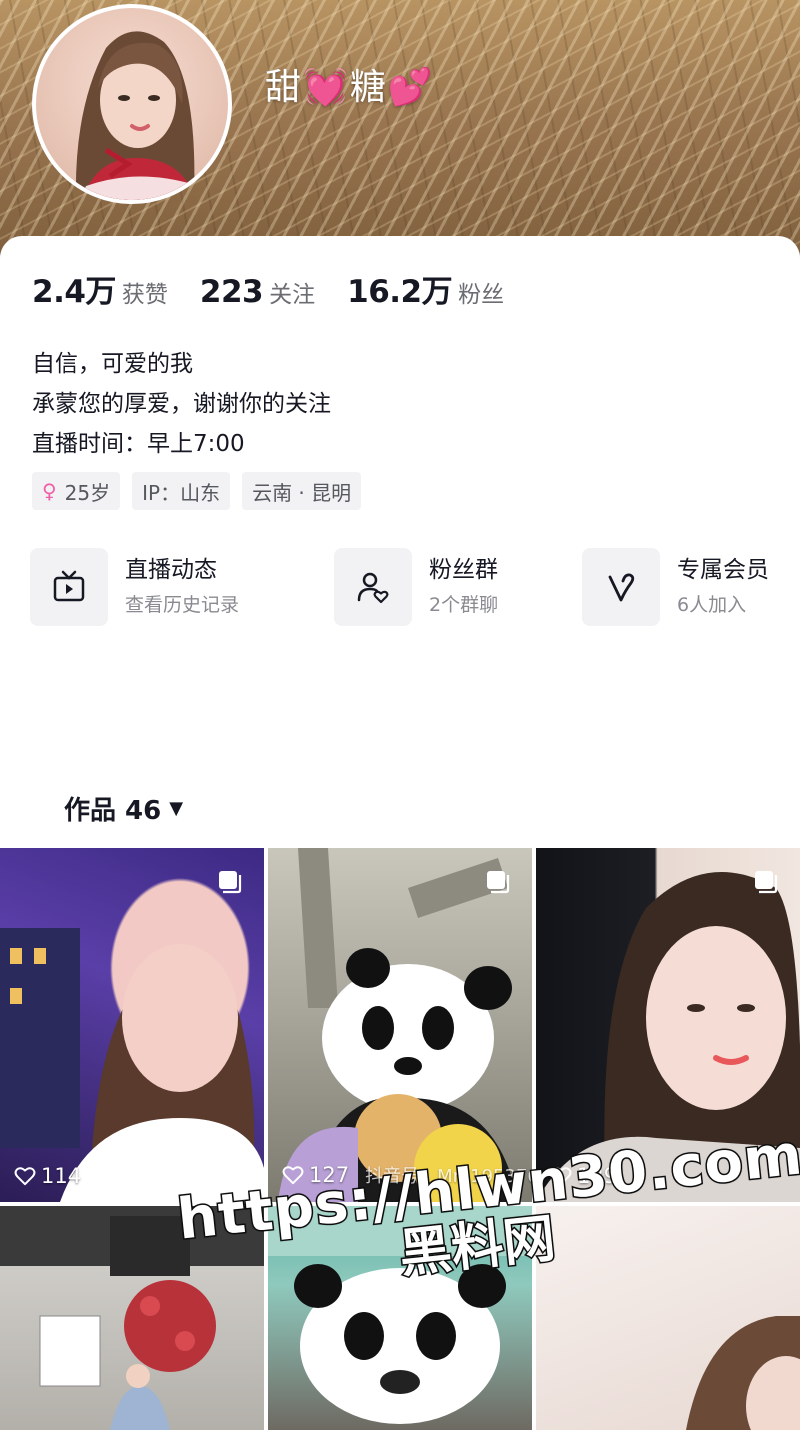  I want to click on stat-label: 粉丝, so click(481, 295).